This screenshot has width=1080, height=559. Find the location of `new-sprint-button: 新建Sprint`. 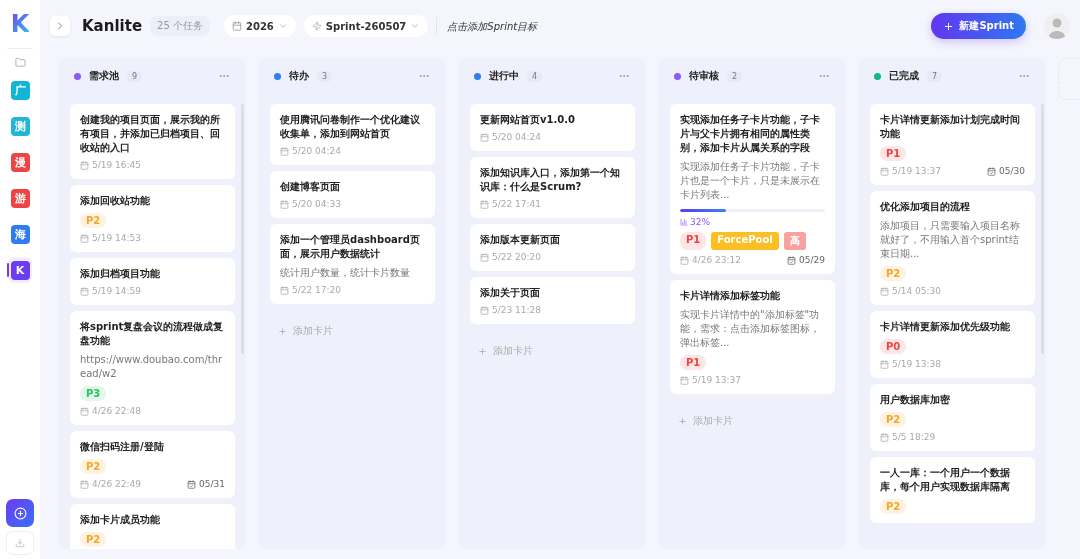

new-sprint-button: 新建Sprint is located at coordinates (978, 26).